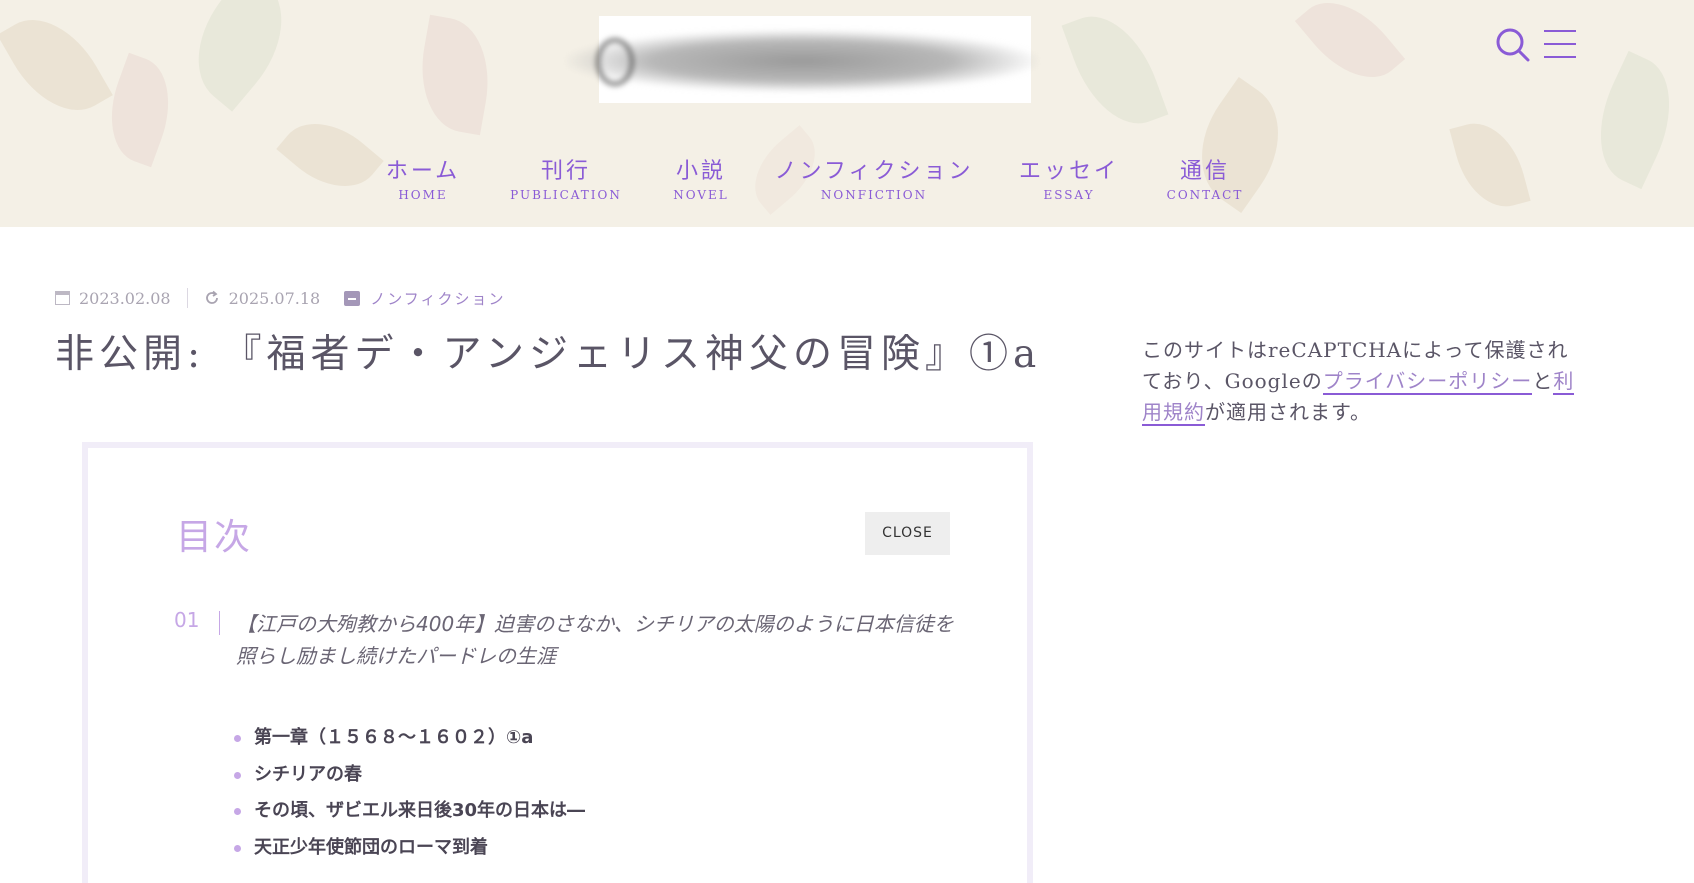  What do you see at coordinates (802, 61) in the screenshot?
I see `site-logo-redacted` at bounding box center [802, 61].